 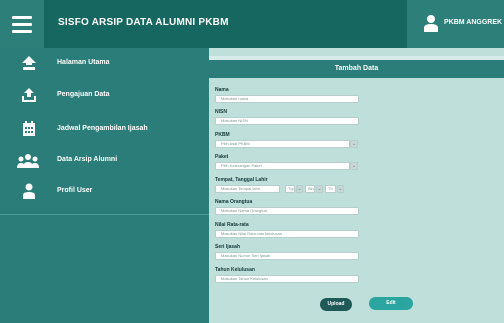 What do you see at coordinates (287, 211) in the screenshot?
I see `nama-orangtua-input: Masukan Nama Orangtua` at bounding box center [287, 211].